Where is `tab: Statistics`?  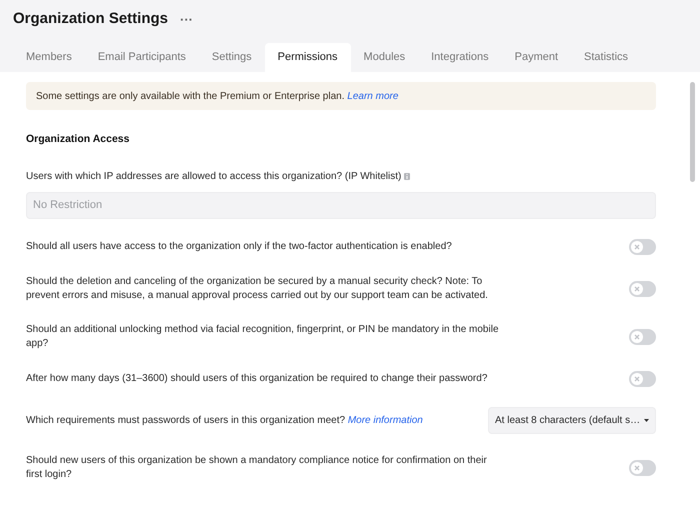 tab: Statistics is located at coordinates (606, 57).